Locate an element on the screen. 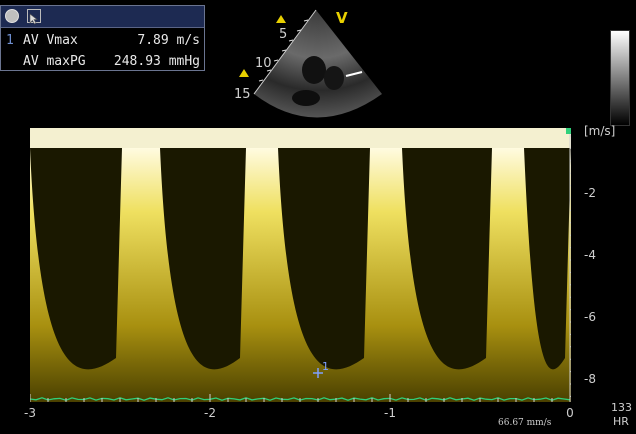 Image resolution: width=636 pixels, height=434 pixels. measurement-panel: 1 AV Vmax 7.89 m/s AV maxPG 248.93 mmHg is located at coordinates (102, 38).